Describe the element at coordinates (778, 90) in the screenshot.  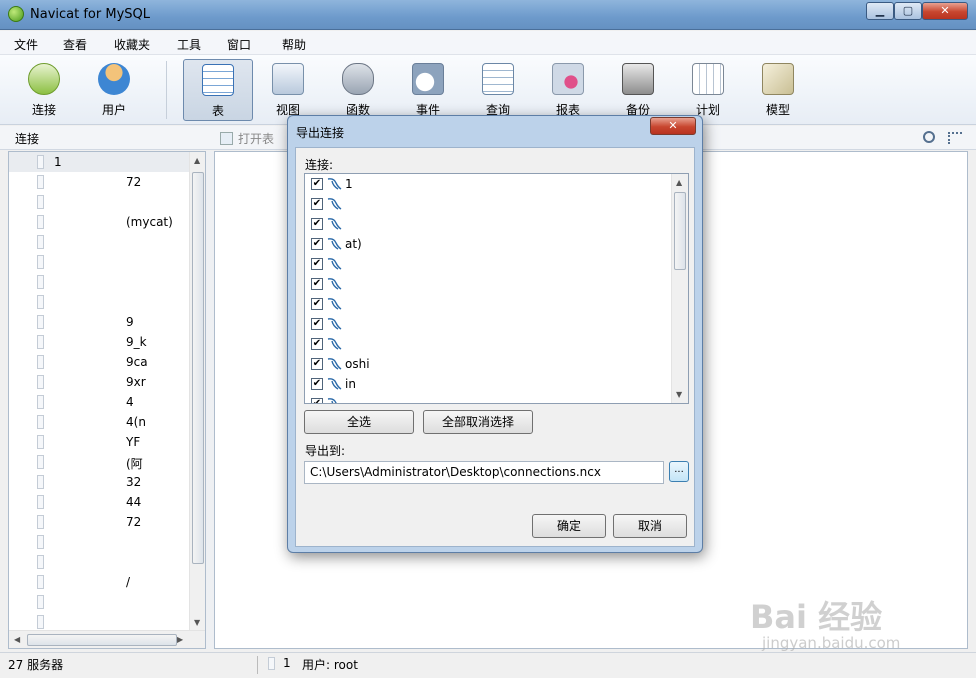
I see `toolbar-model-button: 模型` at that location.